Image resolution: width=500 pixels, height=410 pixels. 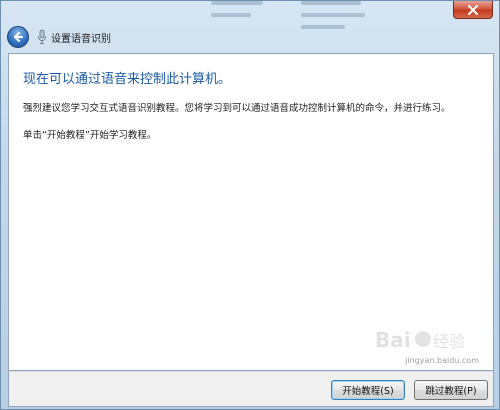 What do you see at coordinates (451, 390) in the screenshot?
I see `skip-tutorial-button: 跳过教程(P)` at bounding box center [451, 390].